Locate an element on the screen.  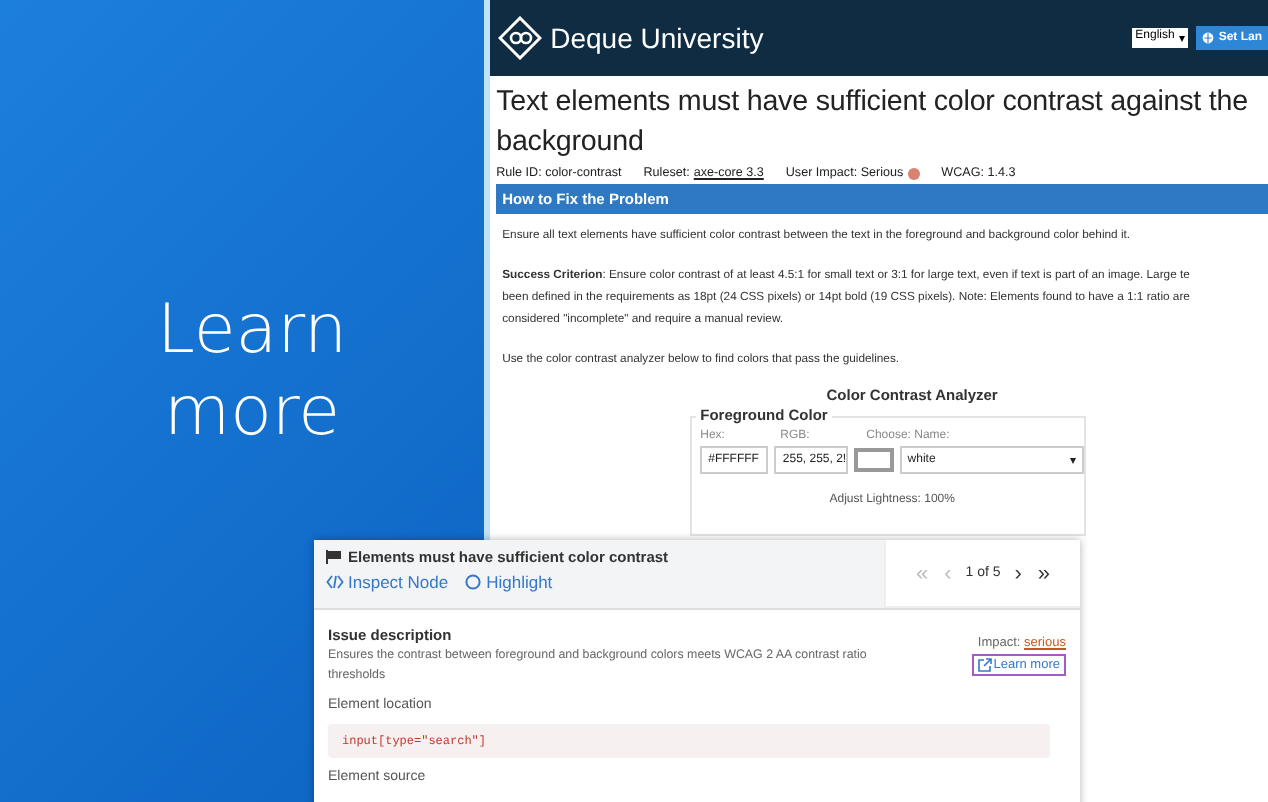
diamond-logo-icon is located at coordinates (520, 38).